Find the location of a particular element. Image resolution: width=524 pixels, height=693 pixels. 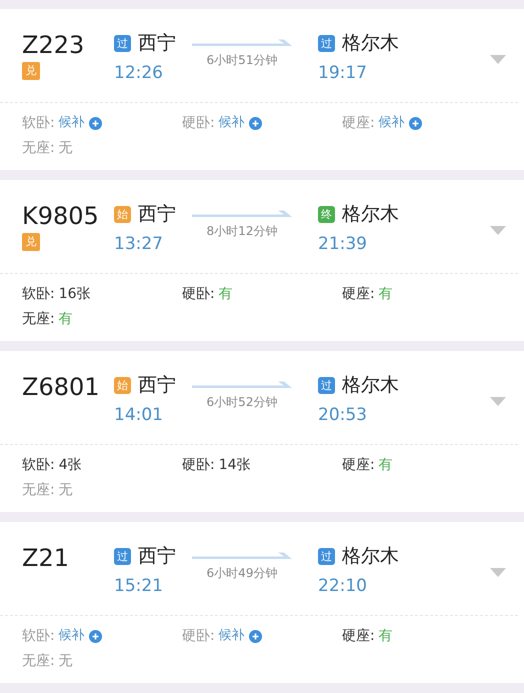

time-text: 13:27 is located at coordinates (139, 244).